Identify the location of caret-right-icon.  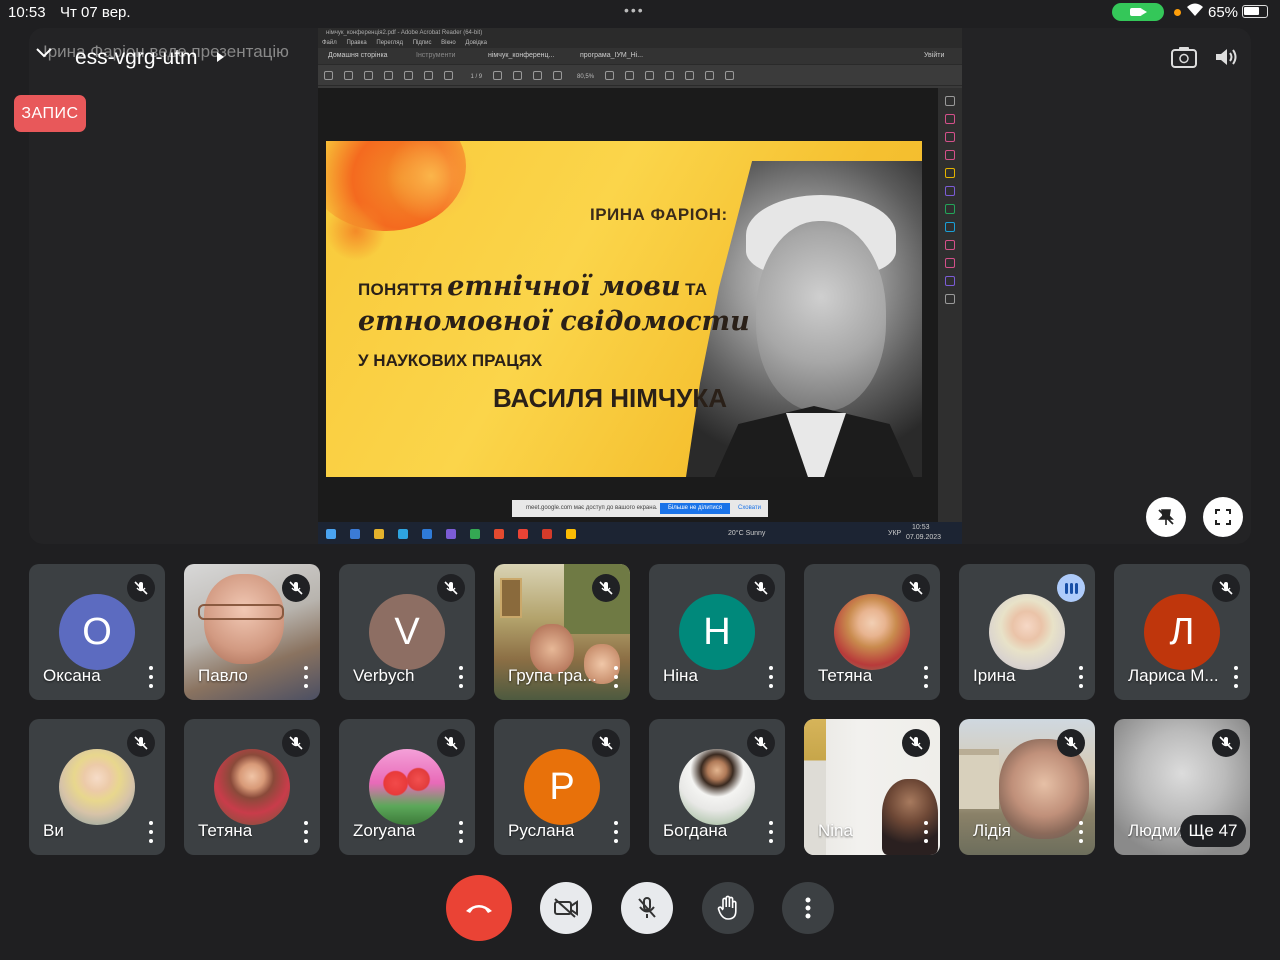
(220, 57).